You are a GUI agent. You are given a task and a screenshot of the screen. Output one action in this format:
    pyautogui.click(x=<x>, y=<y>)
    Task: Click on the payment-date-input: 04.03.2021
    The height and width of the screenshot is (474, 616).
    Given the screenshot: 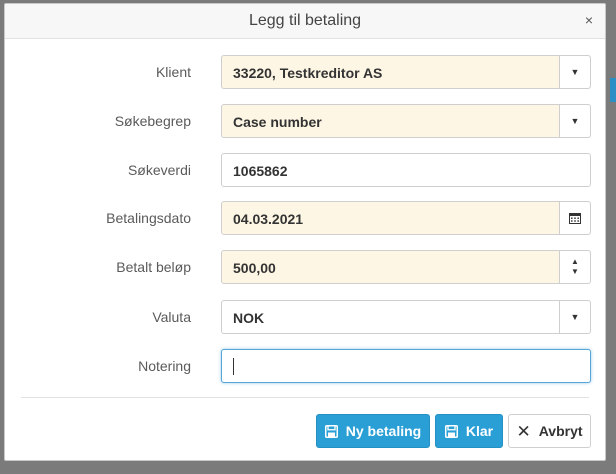 What is the action you would take?
    pyautogui.click(x=406, y=218)
    